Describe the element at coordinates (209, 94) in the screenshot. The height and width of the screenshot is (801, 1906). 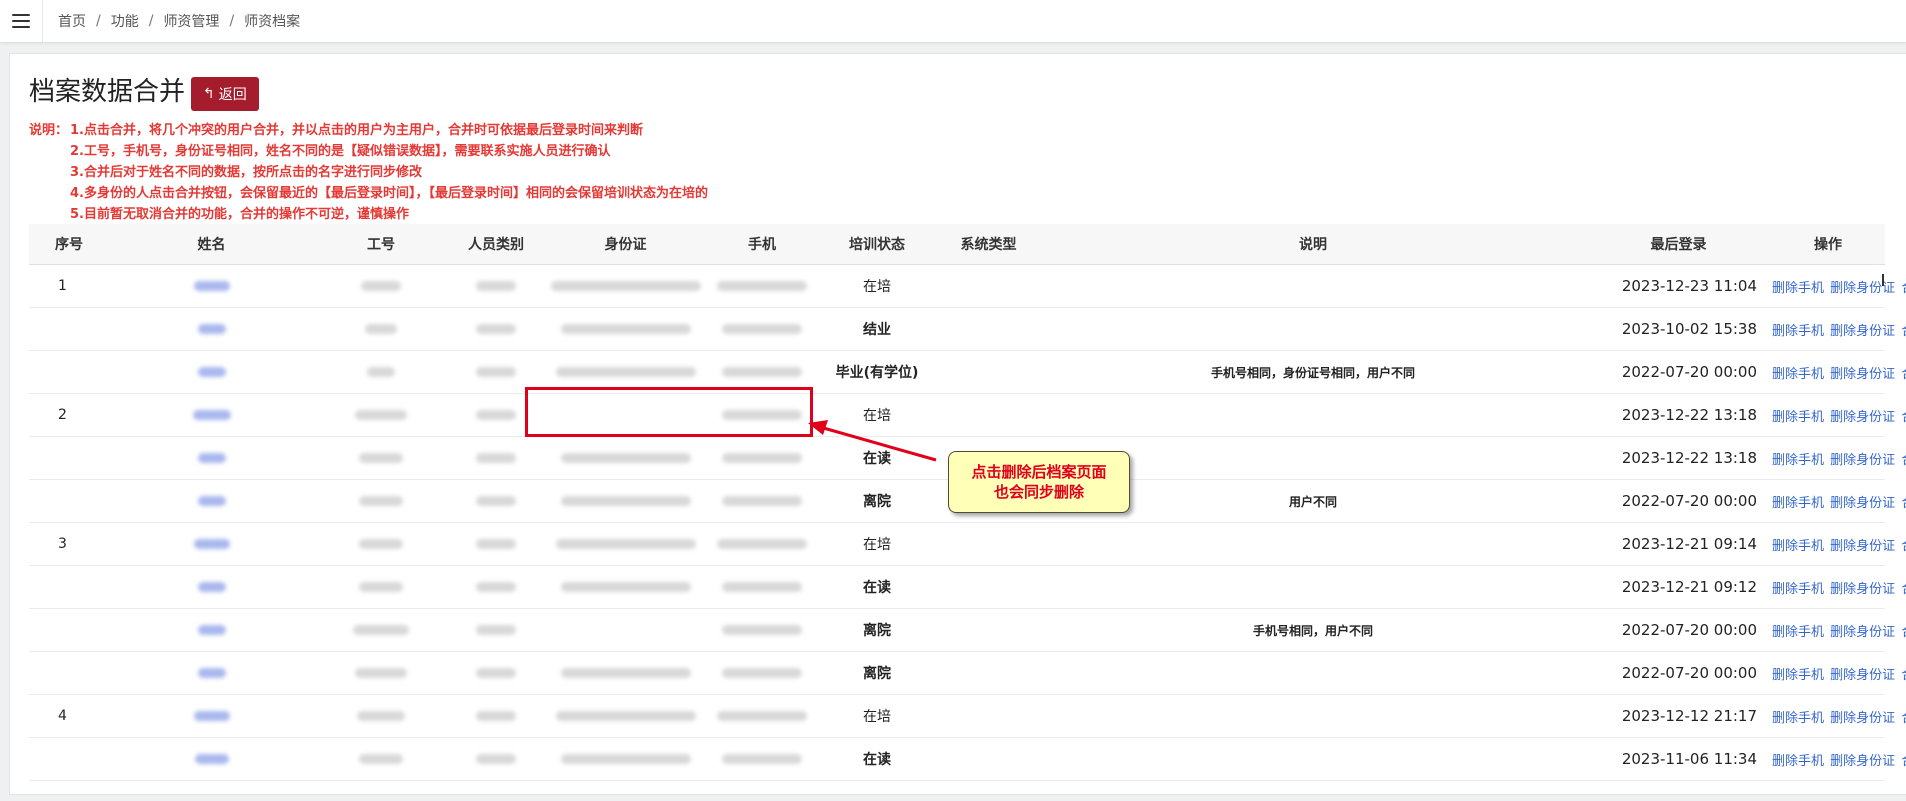
I see `back-arrow-icon: ↰` at that location.